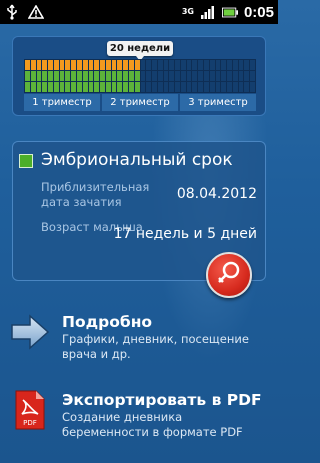 The image size is (320, 463). I want to click on usb-icon, so click(12, 12).